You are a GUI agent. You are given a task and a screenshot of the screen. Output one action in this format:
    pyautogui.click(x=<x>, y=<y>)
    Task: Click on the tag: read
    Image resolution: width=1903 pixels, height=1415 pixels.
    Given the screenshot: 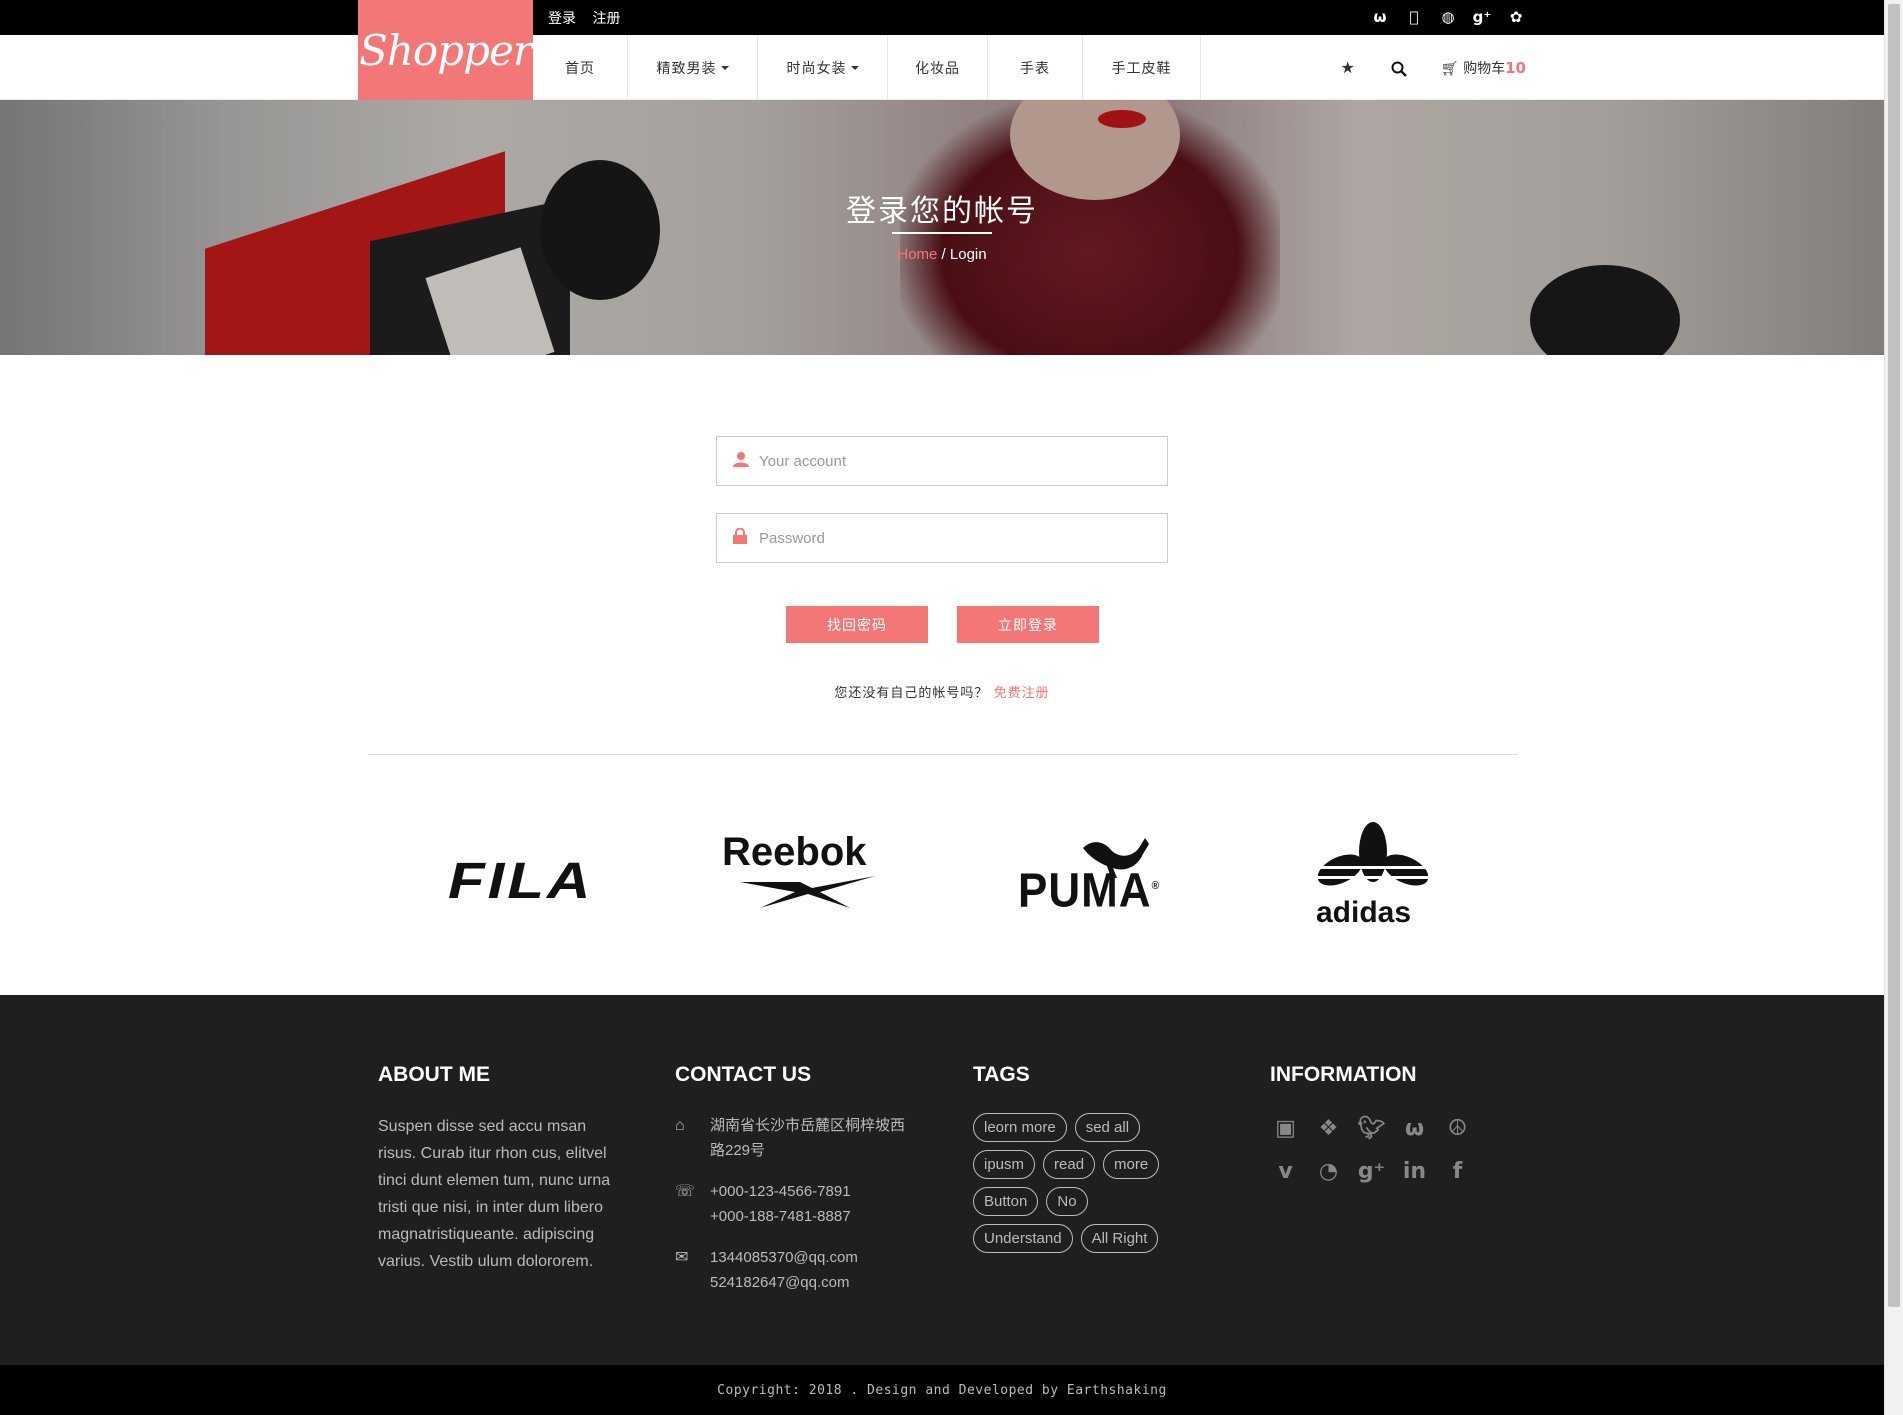 What is the action you would take?
    pyautogui.click(x=1069, y=1164)
    